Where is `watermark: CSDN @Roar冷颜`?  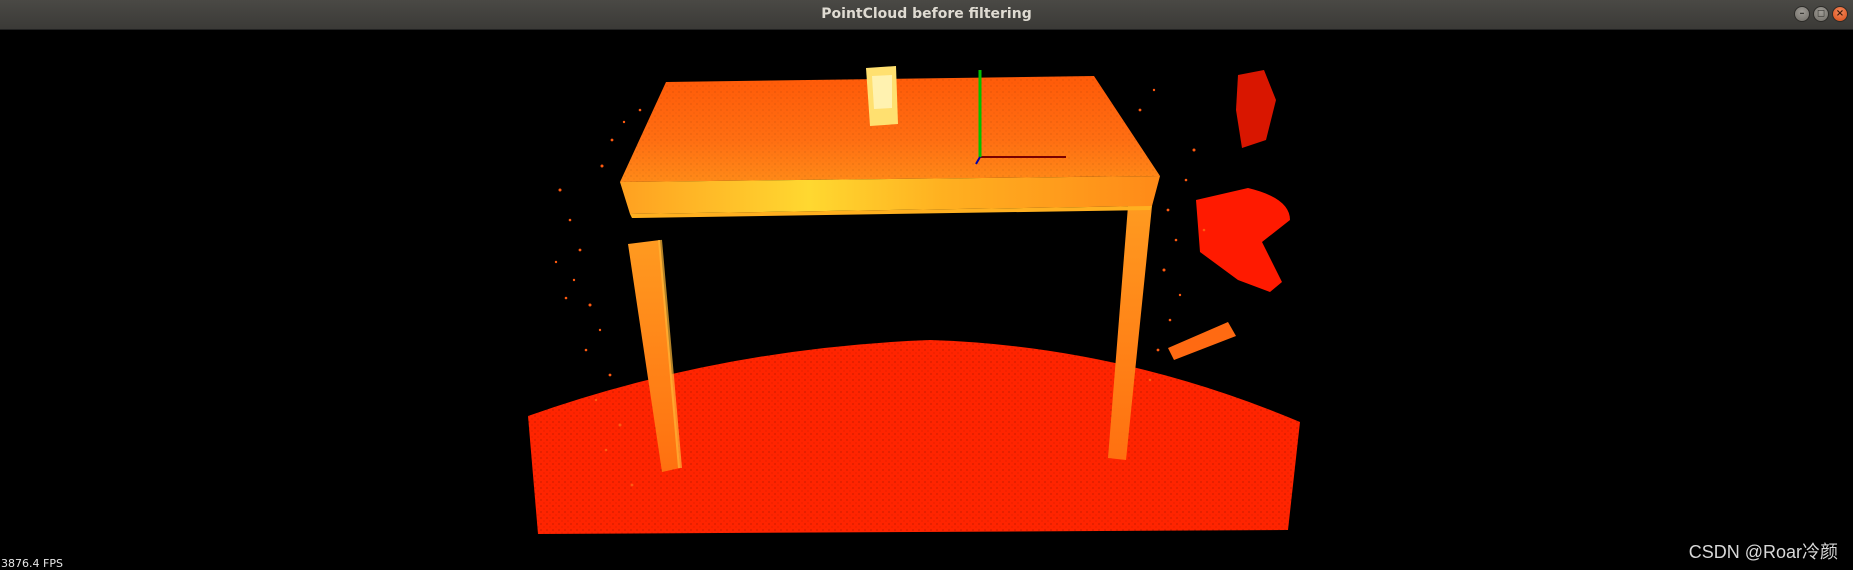
watermark: CSDN @Roar冷颜 is located at coordinates (1763, 552).